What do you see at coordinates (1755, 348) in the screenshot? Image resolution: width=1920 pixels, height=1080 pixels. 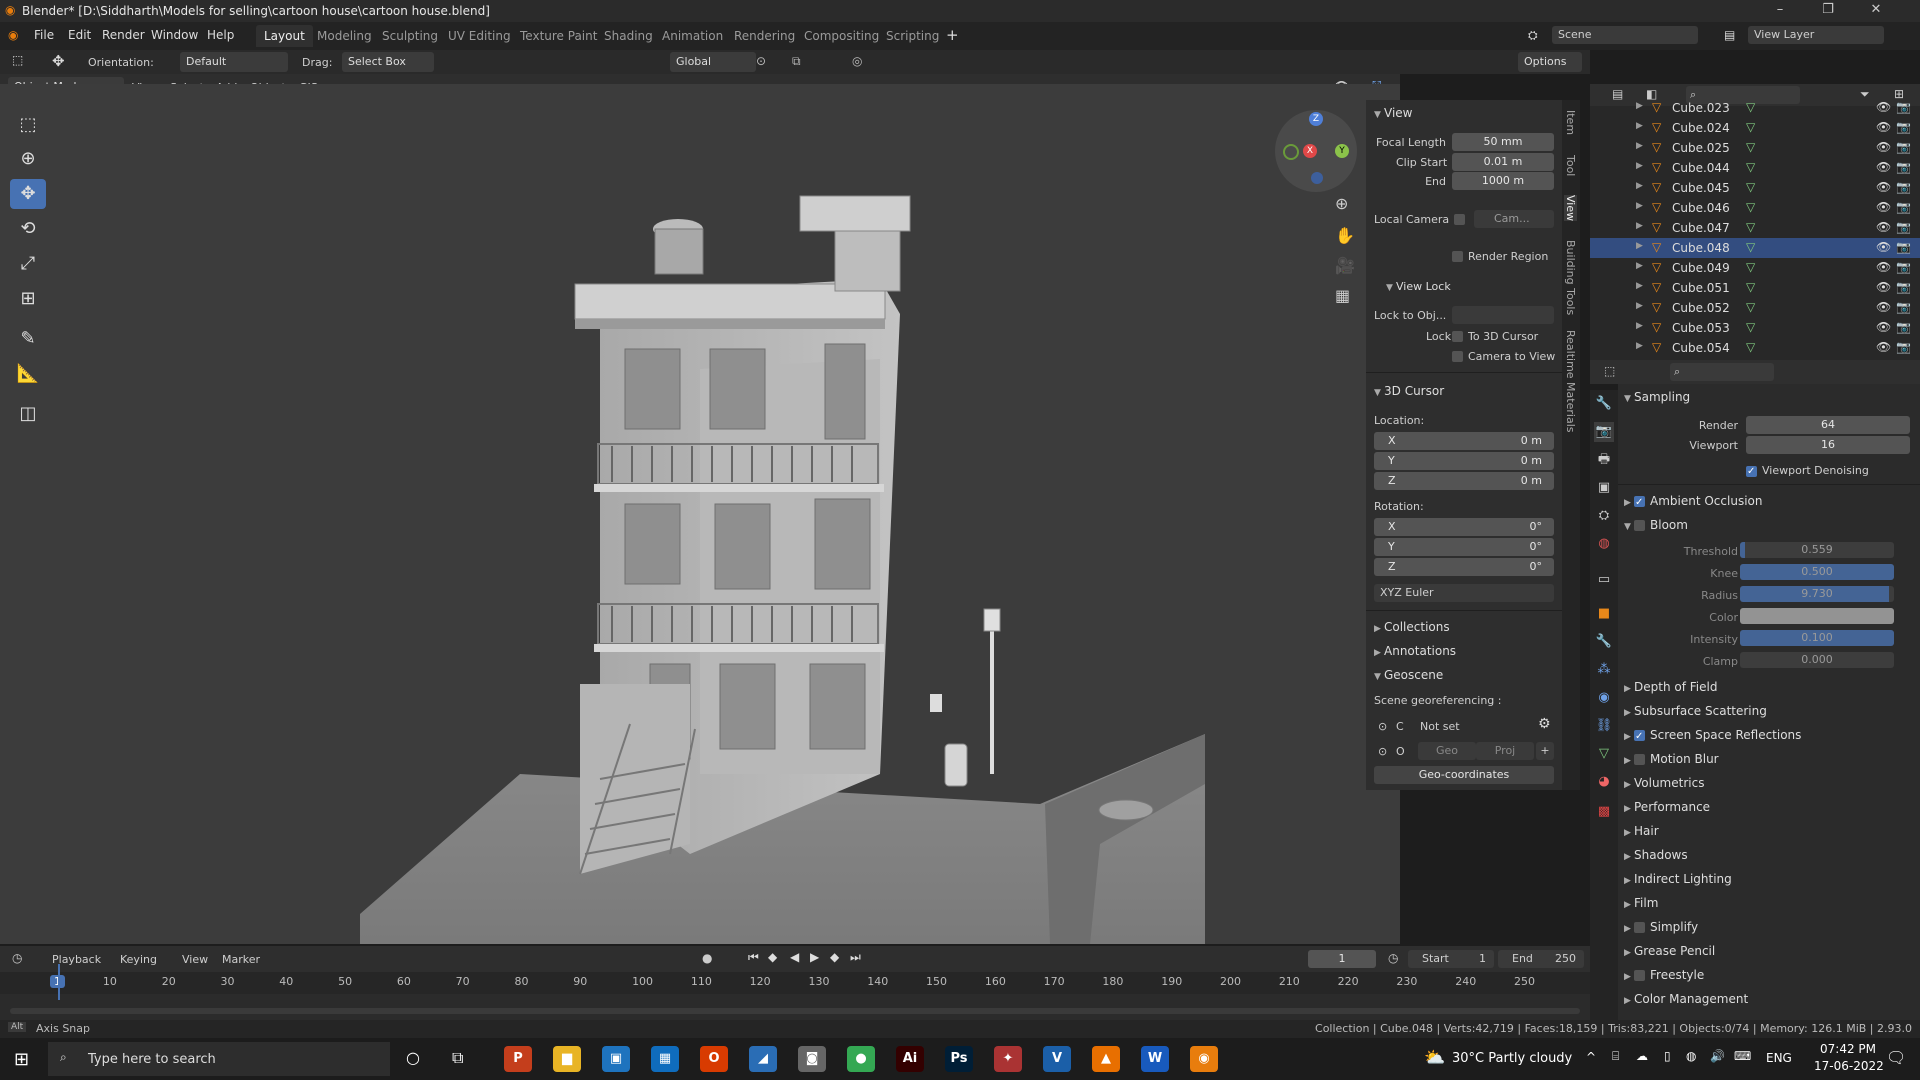 I see `outliner-row: ▶ ▽ Cube.054 ▽ 👁 📷` at bounding box center [1755, 348].